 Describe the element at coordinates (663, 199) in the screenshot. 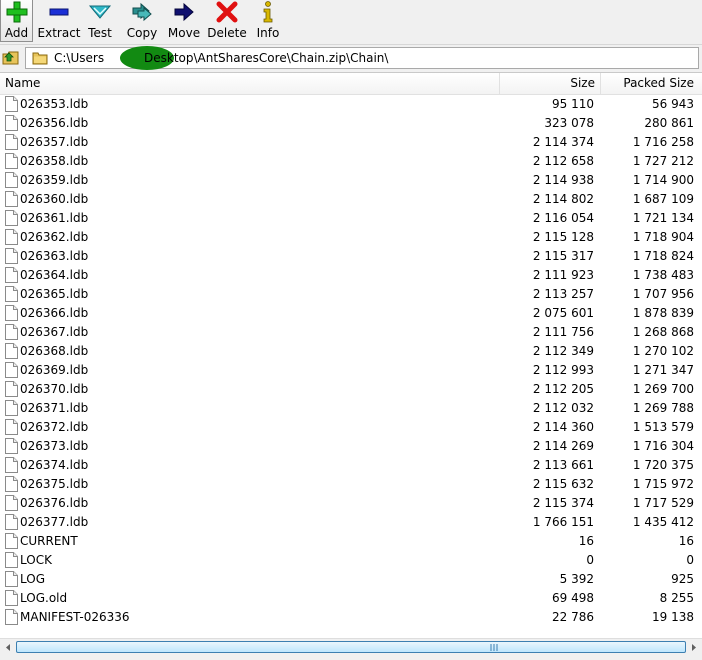

I see `file-packed-size: 1 687 109` at that location.